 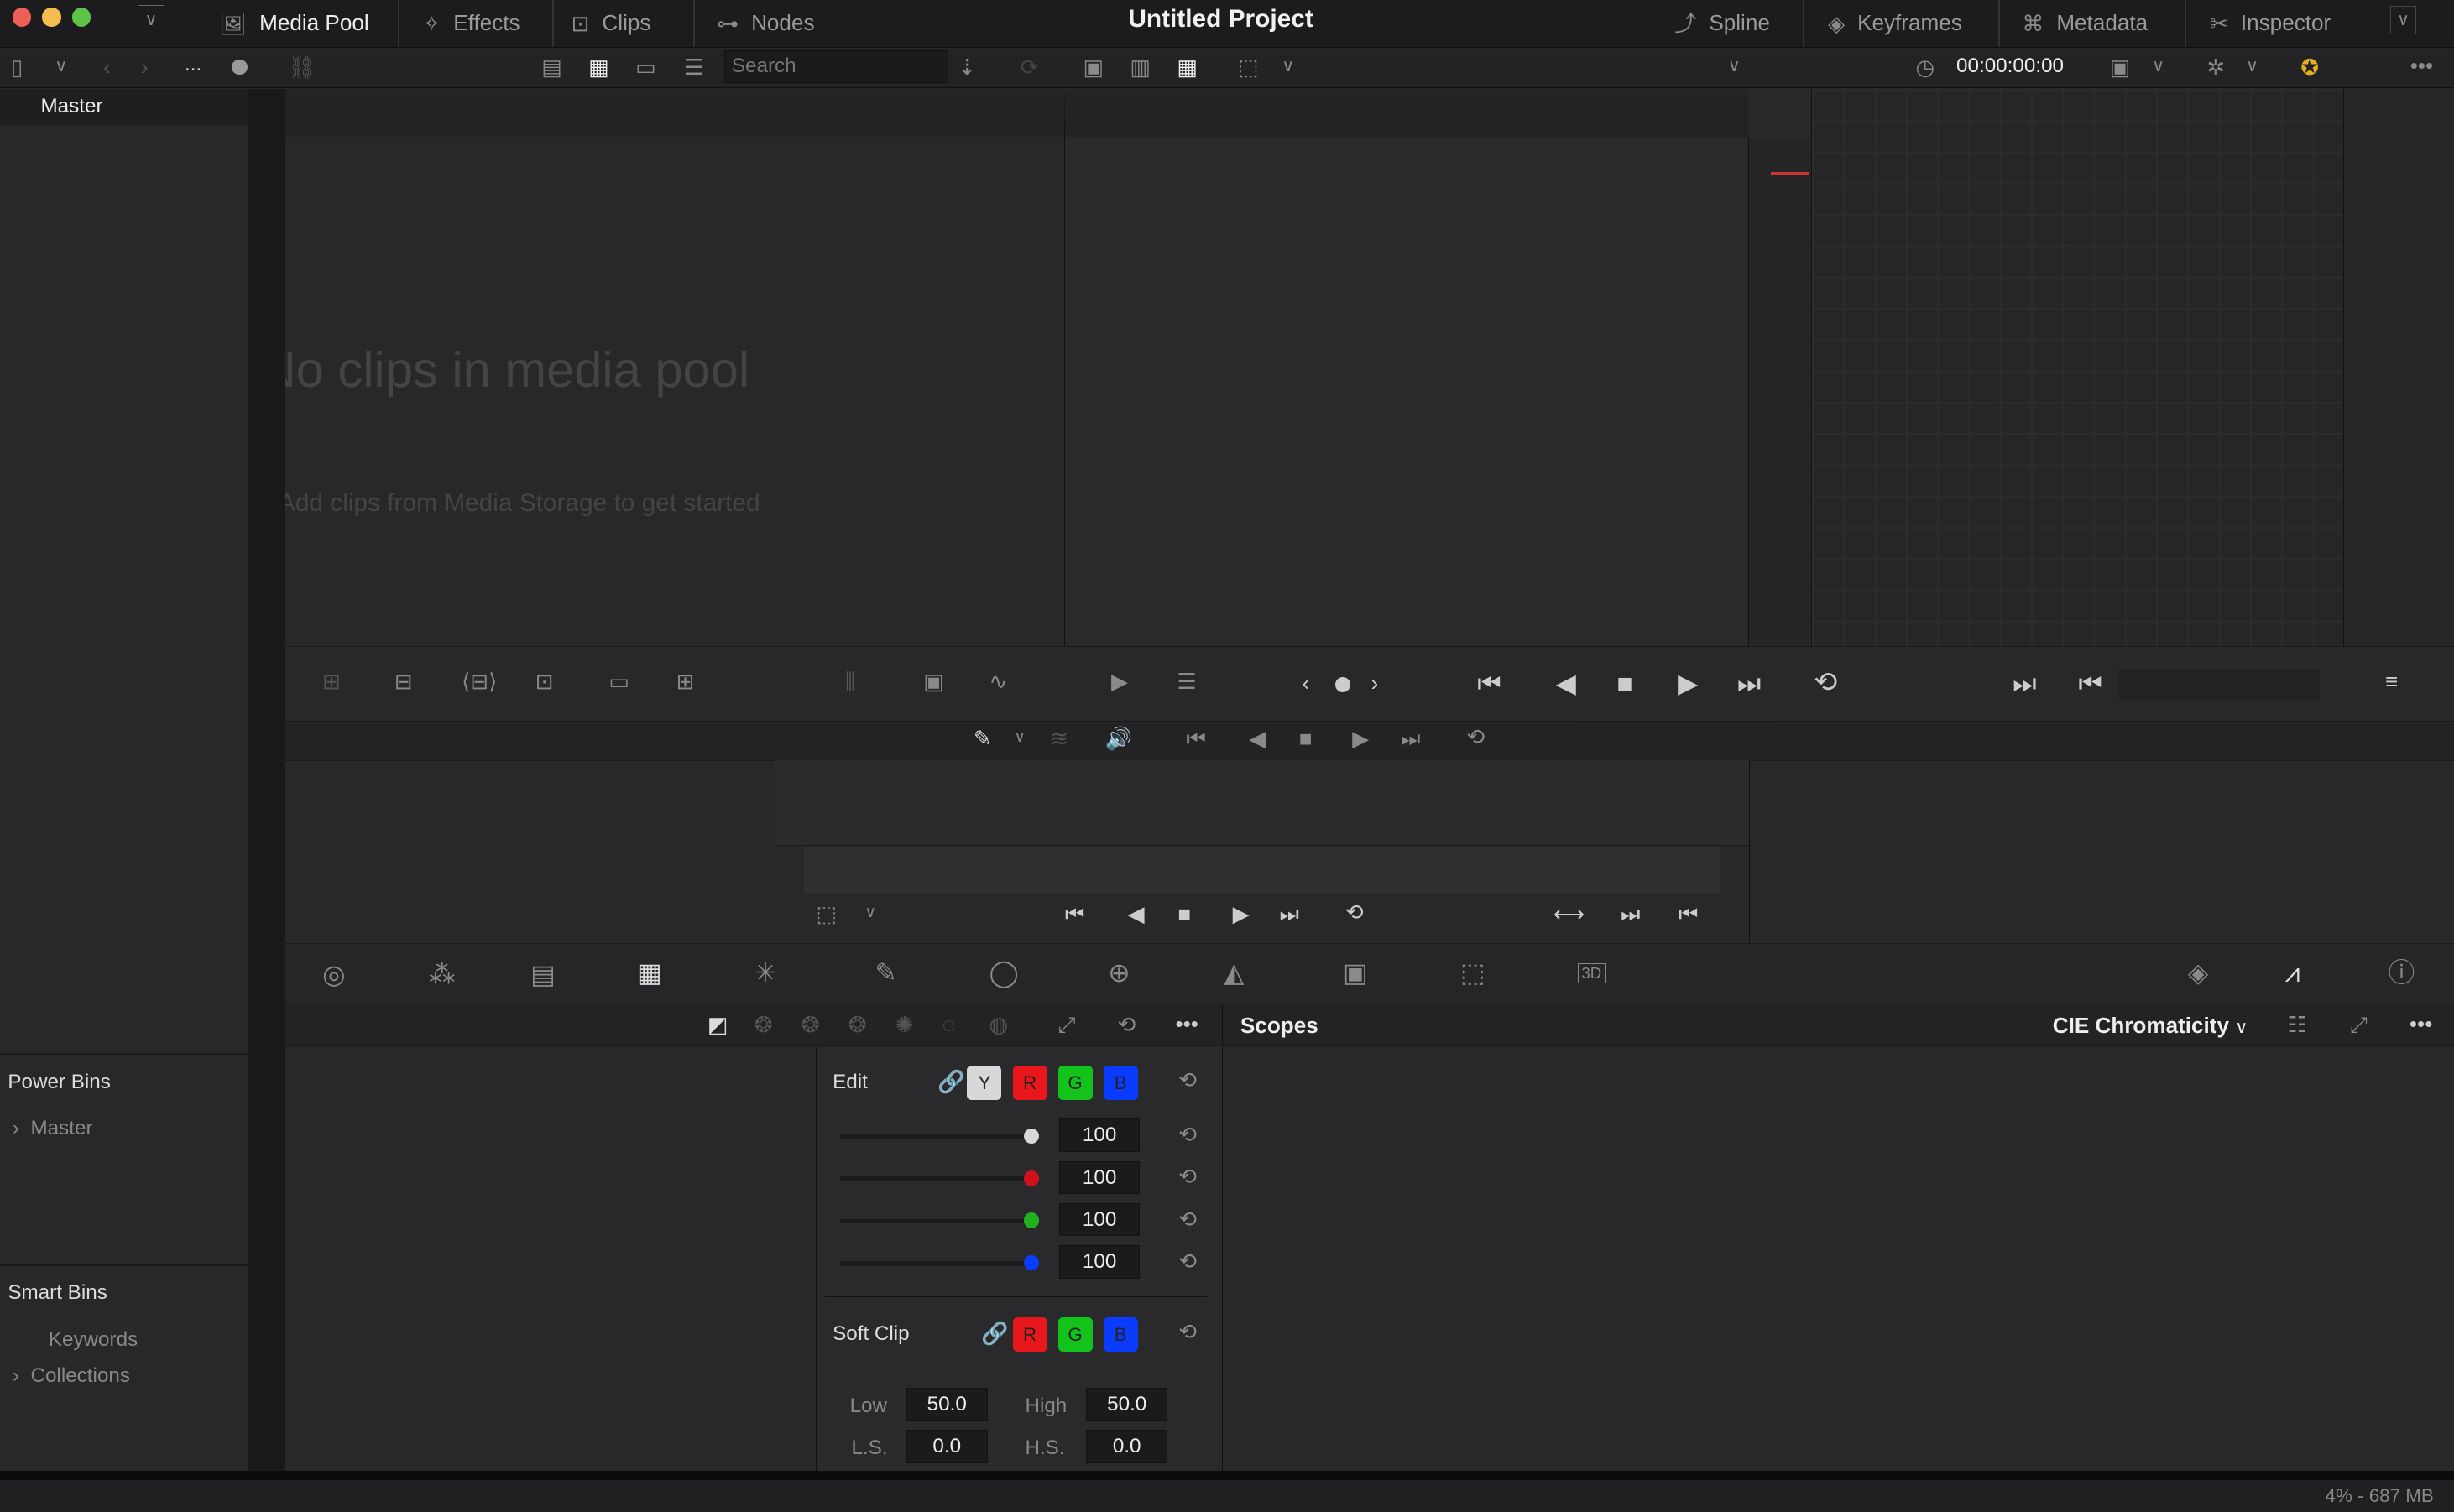 What do you see at coordinates (1099, 1262) in the screenshot?
I see `b-value-field: 100` at bounding box center [1099, 1262].